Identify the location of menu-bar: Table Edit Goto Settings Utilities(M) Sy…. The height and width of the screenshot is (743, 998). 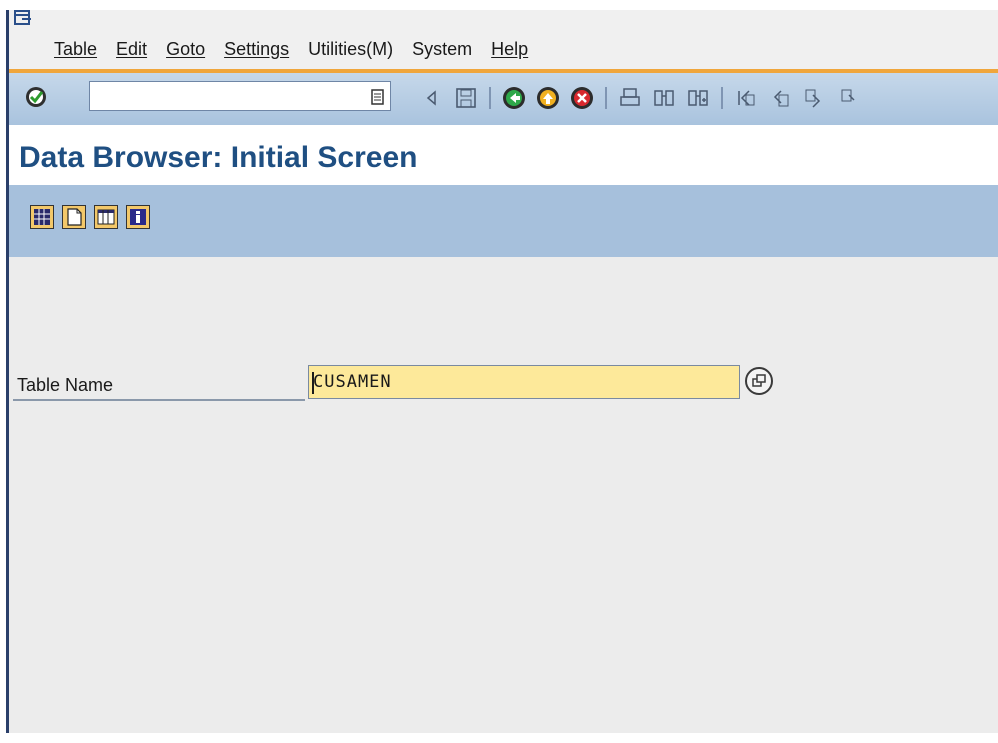
(503, 39).